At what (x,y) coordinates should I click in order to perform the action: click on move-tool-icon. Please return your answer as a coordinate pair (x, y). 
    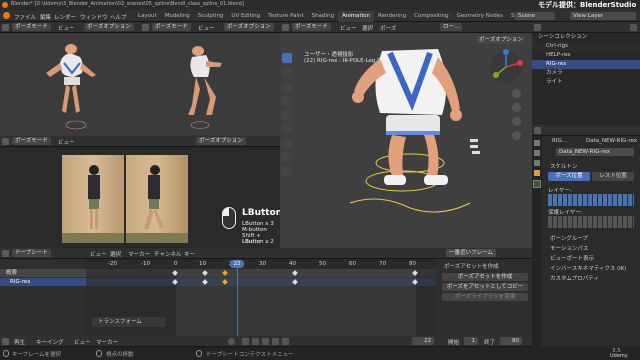
    Looking at the image, I should click on (287, 88).